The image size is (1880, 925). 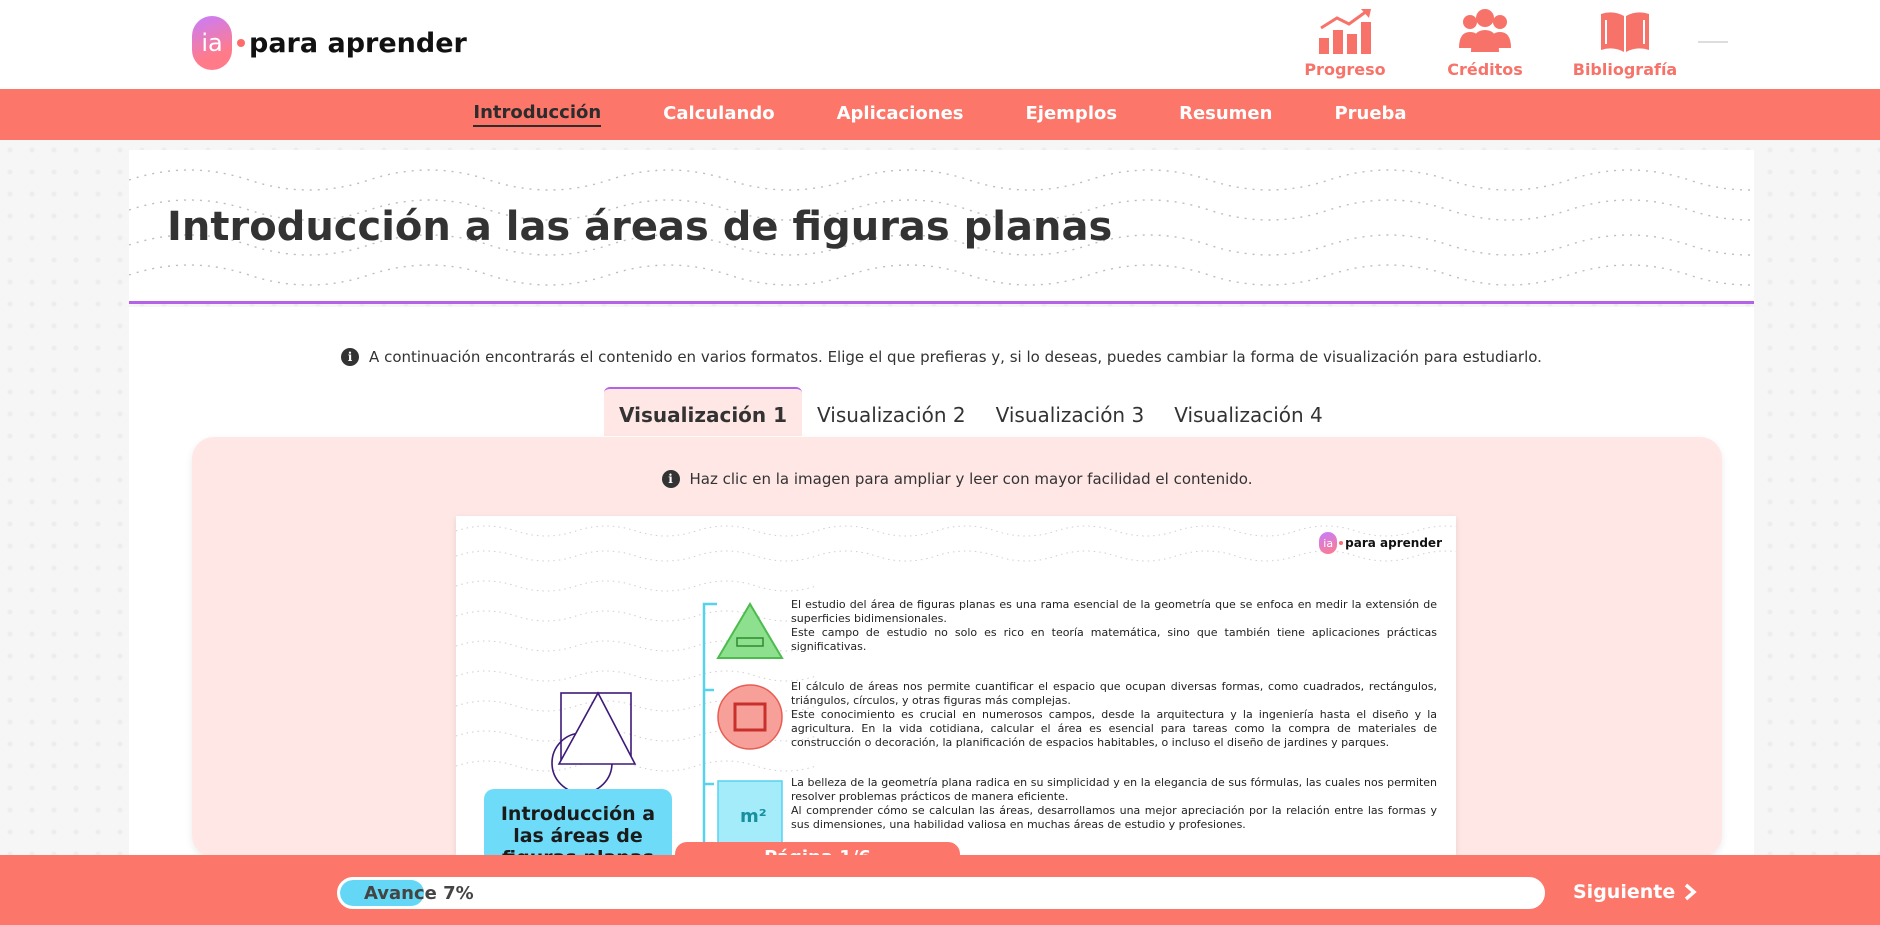 I want to click on next-button: Siguiente, so click(x=1635, y=892).